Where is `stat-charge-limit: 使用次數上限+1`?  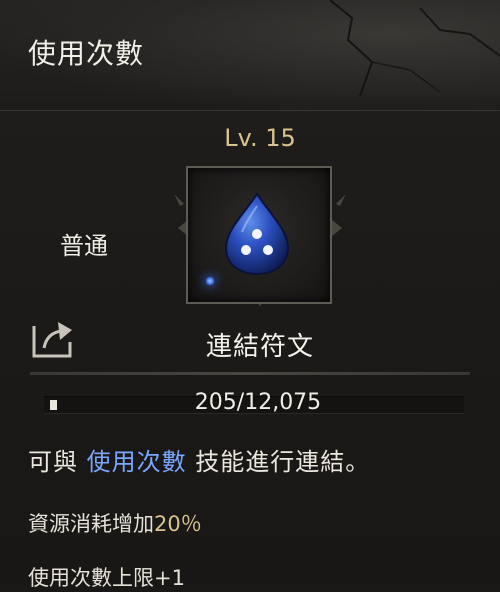
stat-charge-limit: 使用次數上限+1 is located at coordinates (106, 578).